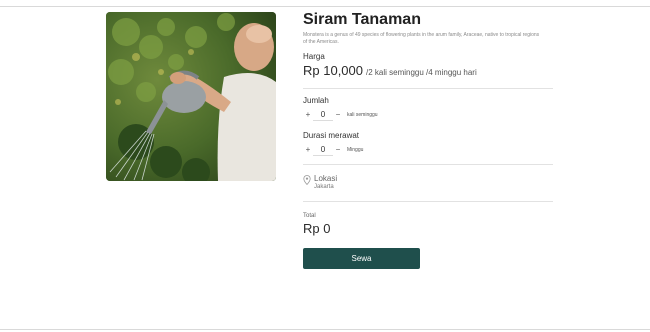 Image resolution: width=650 pixels, height=332 pixels. What do you see at coordinates (428, 150) in the screenshot?
I see `duration-stepper: + 0 − Minggu` at bounding box center [428, 150].